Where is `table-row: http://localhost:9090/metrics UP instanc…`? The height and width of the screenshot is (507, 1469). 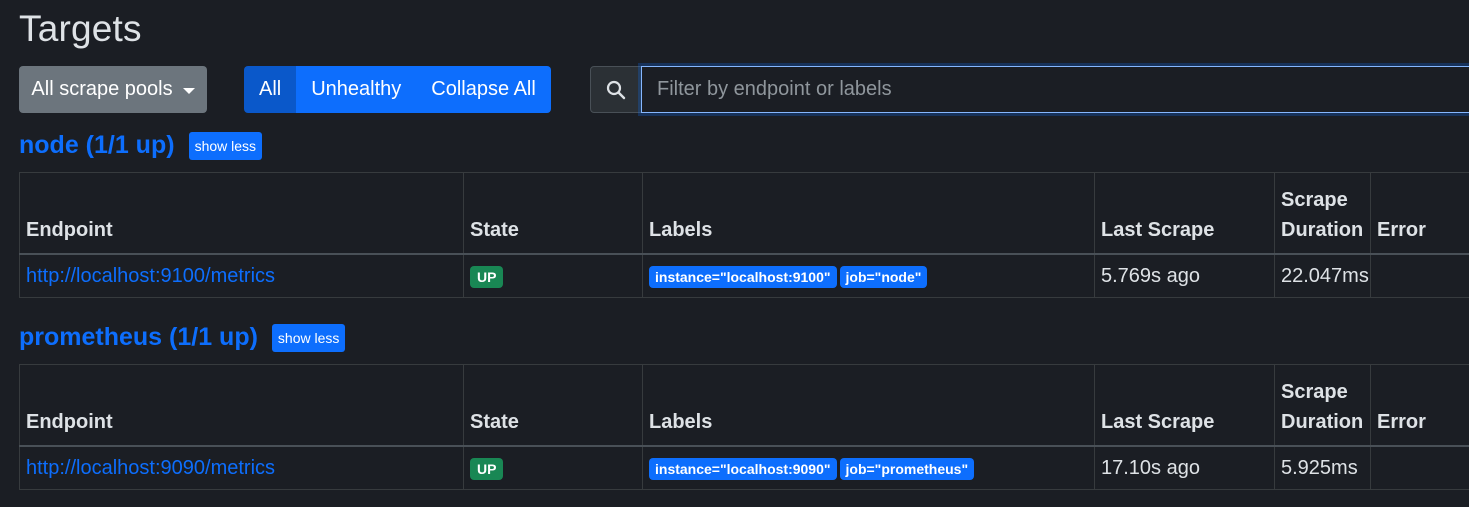 table-row: http://localhost:9090/metrics UP instanc… is located at coordinates (744, 467).